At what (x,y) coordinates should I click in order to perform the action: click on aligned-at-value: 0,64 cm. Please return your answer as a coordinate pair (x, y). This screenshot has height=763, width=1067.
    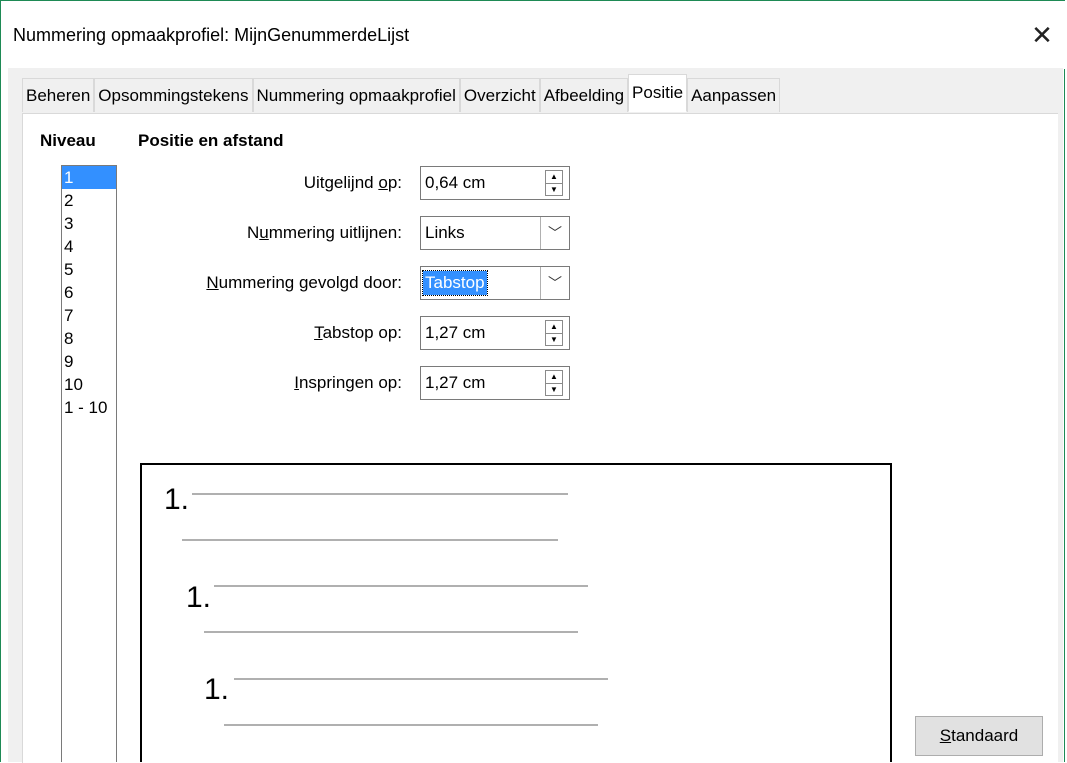
    Looking at the image, I should click on (455, 183).